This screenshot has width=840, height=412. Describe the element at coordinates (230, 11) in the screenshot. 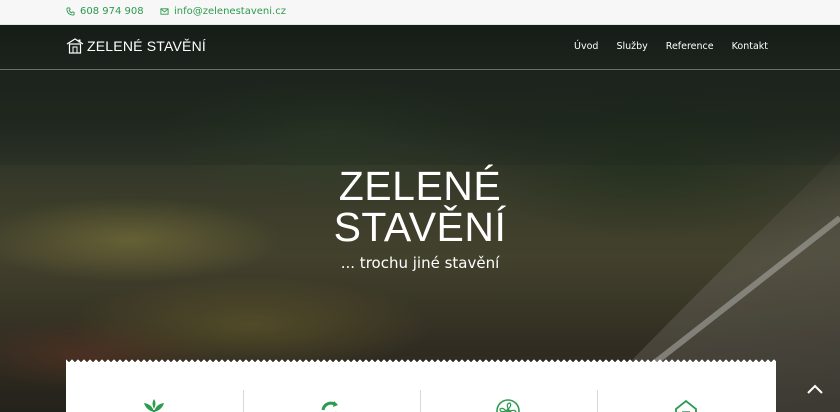

I see `email-address: info@zelenestaveni.cz` at that location.